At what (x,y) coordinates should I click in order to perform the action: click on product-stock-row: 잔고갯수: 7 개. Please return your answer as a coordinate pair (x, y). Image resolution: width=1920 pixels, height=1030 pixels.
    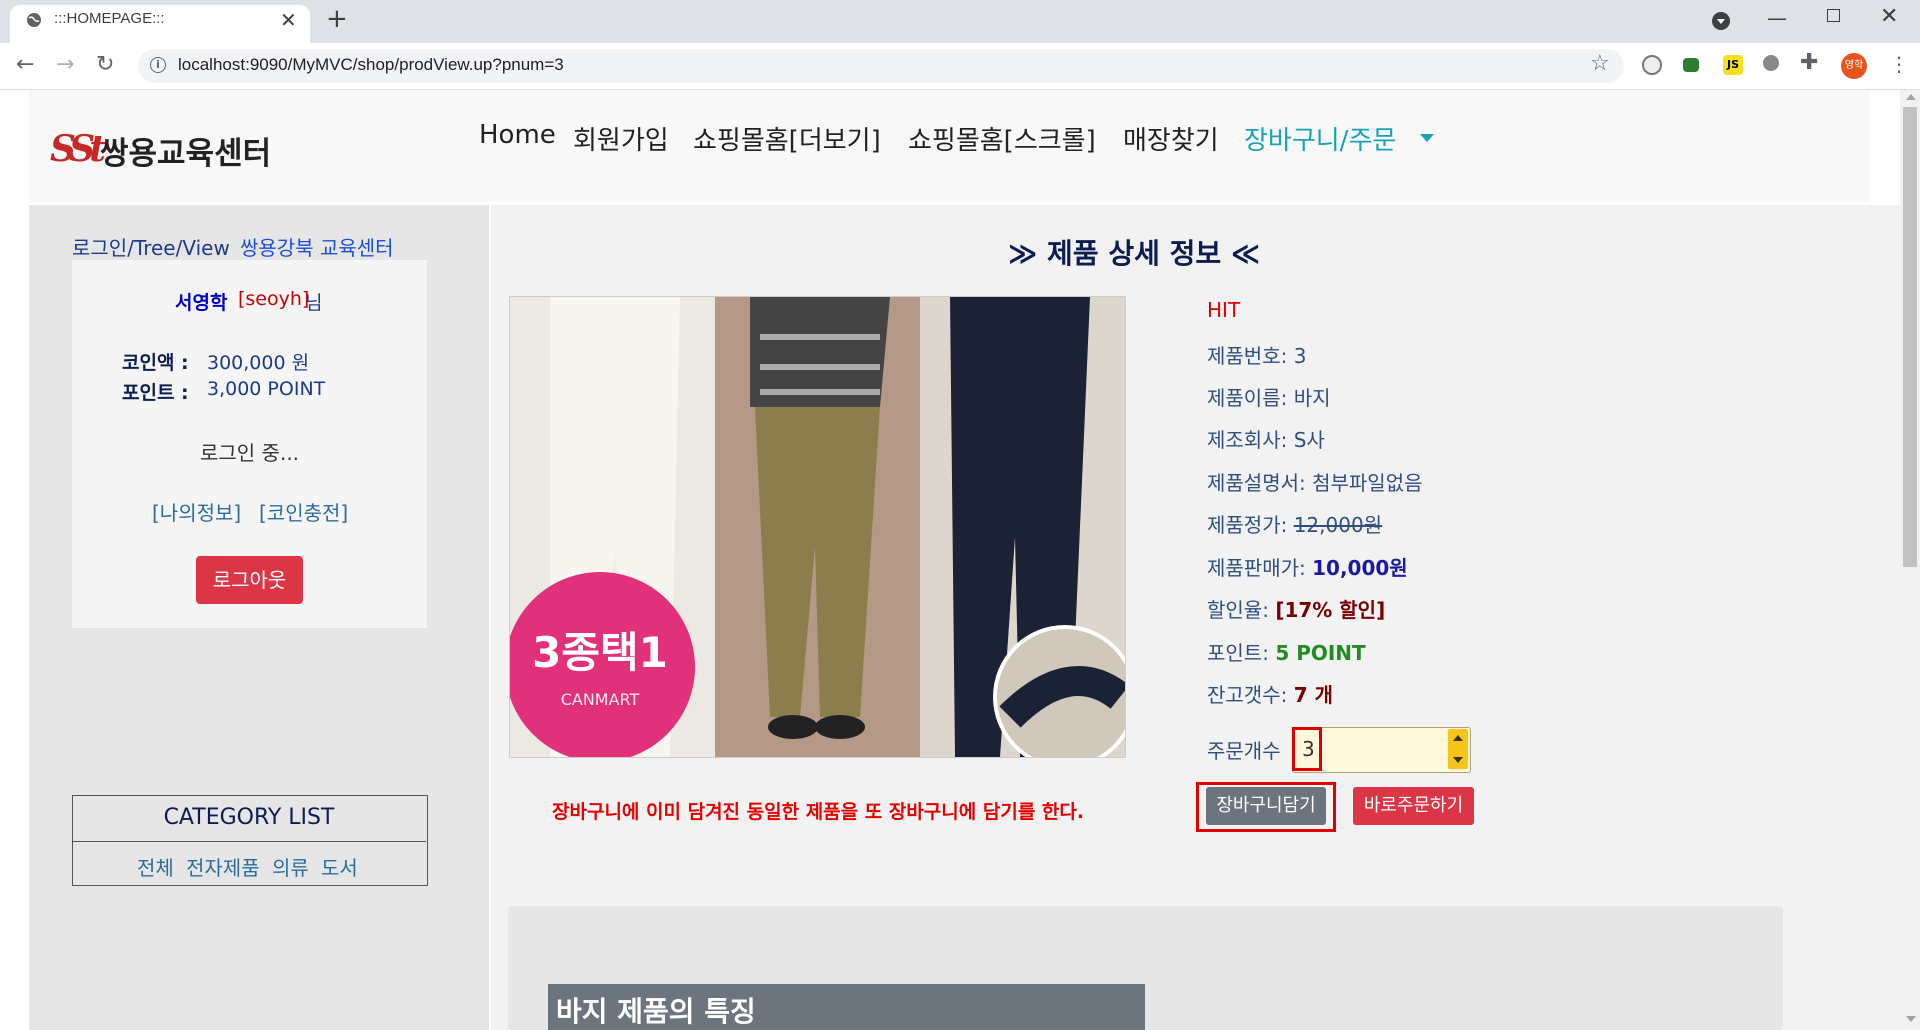
    Looking at the image, I should click on (1270, 693).